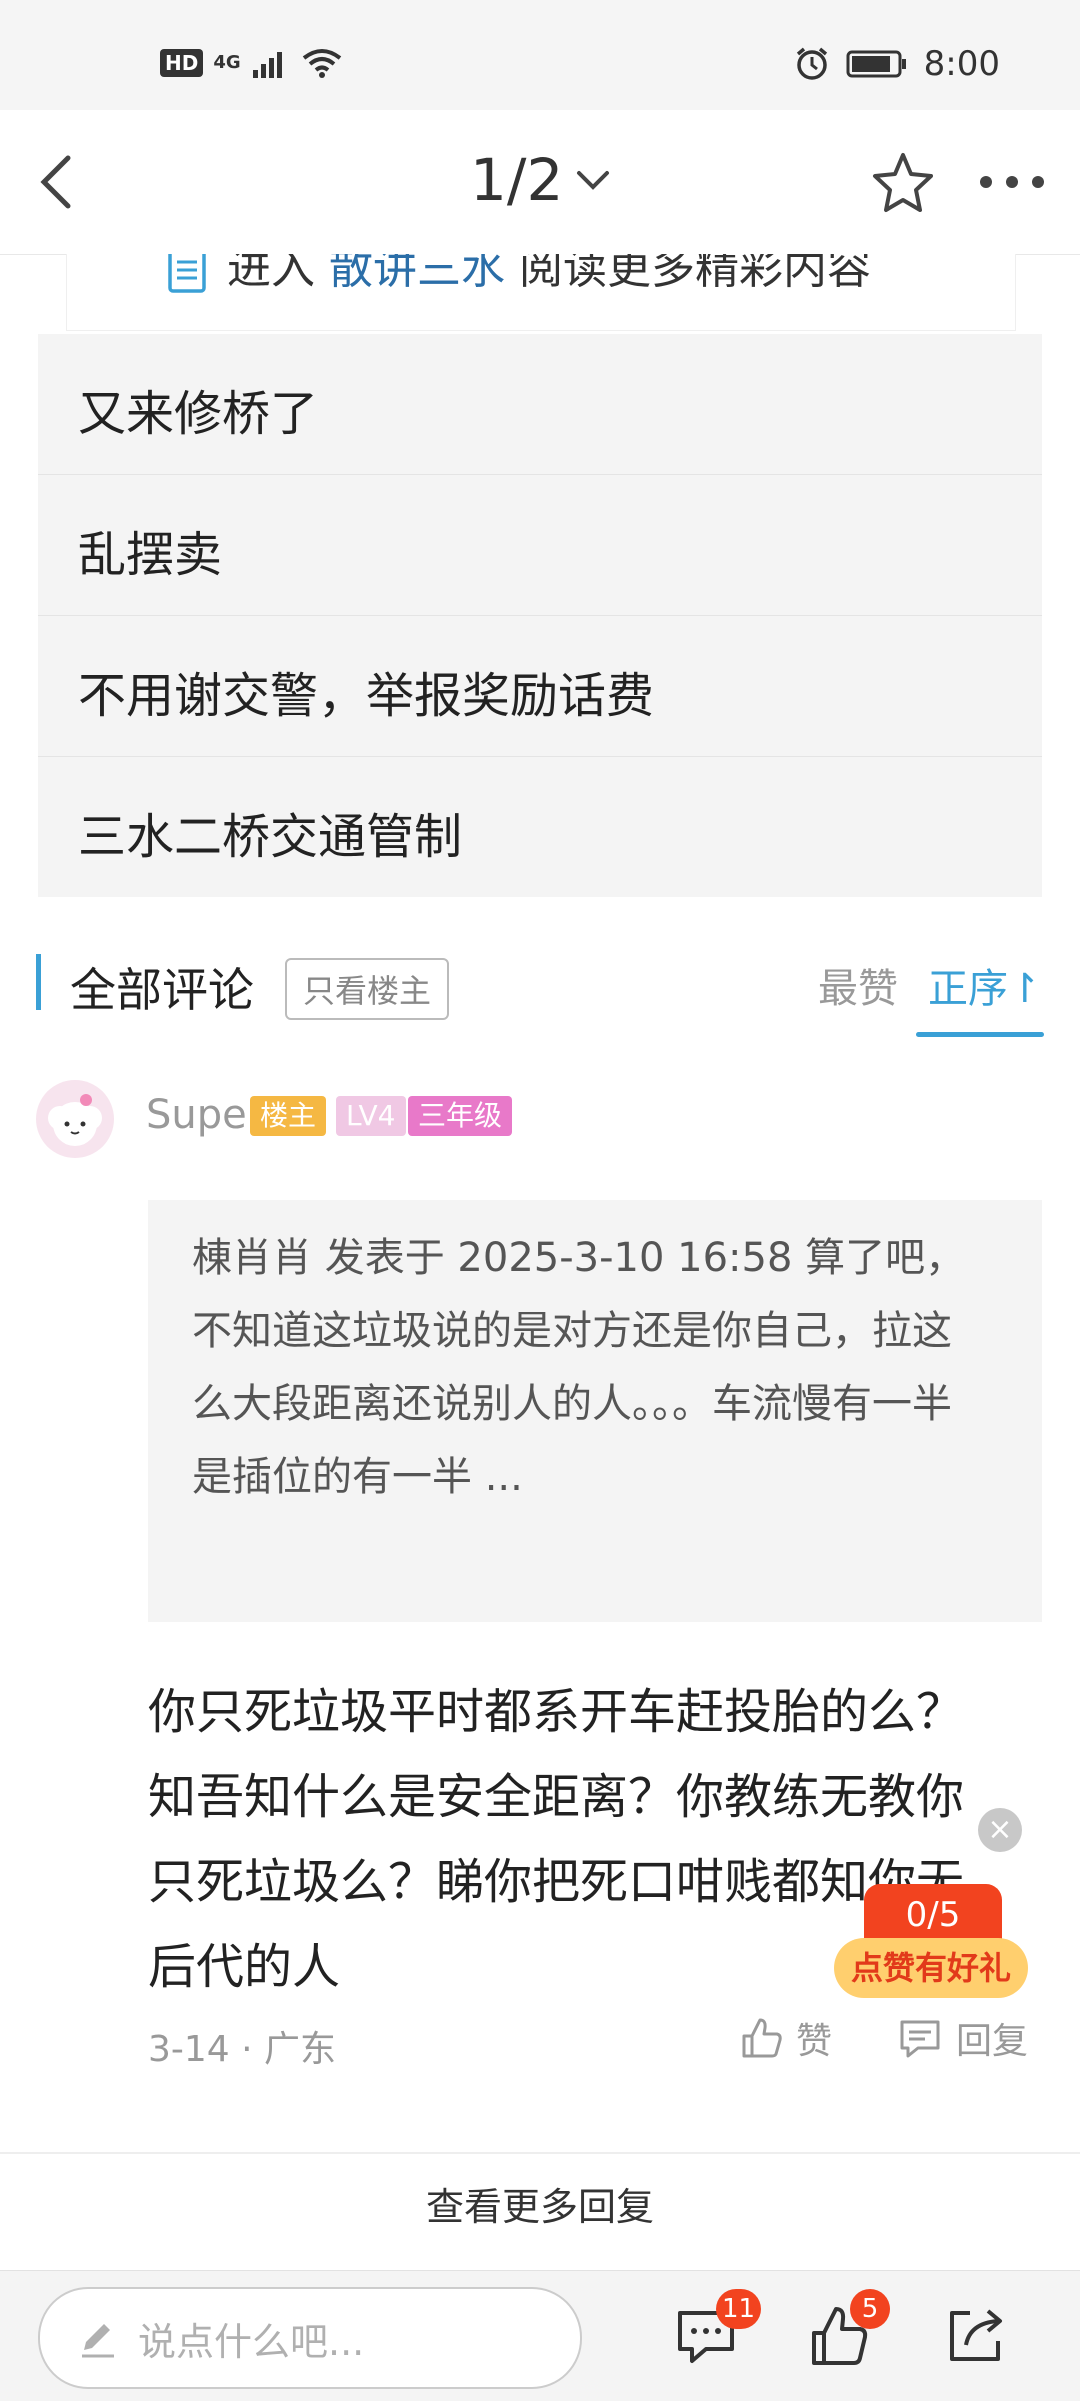 The width and height of the screenshot is (1080, 2401). Describe the element at coordinates (985, 985) in the screenshot. I see `sort-order-tab: 正序↾` at that location.